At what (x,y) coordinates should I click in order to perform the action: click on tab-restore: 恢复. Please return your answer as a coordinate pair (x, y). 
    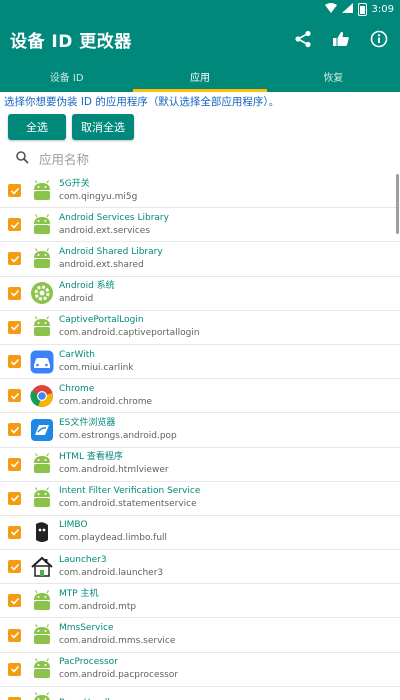
    Looking at the image, I should click on (333, 76).